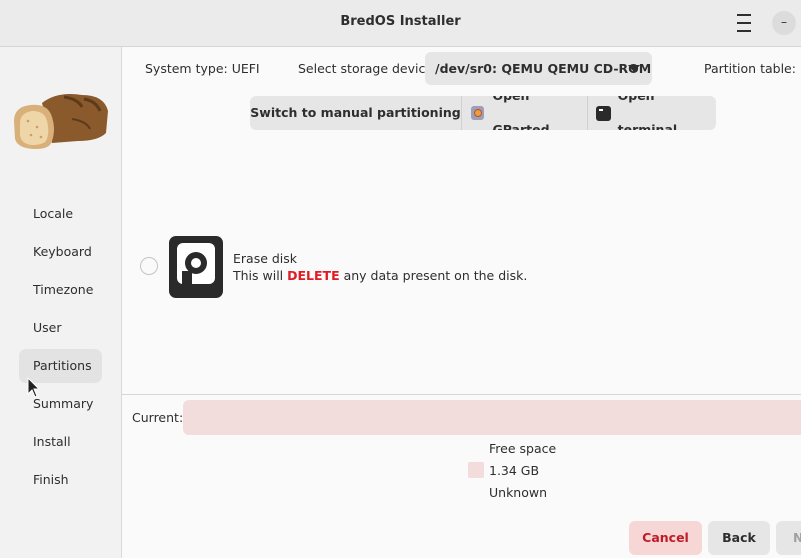  I want to click on storage-device-select: /dev/sr0: QEMU QEMU CD-ROM, so click(538, 68).